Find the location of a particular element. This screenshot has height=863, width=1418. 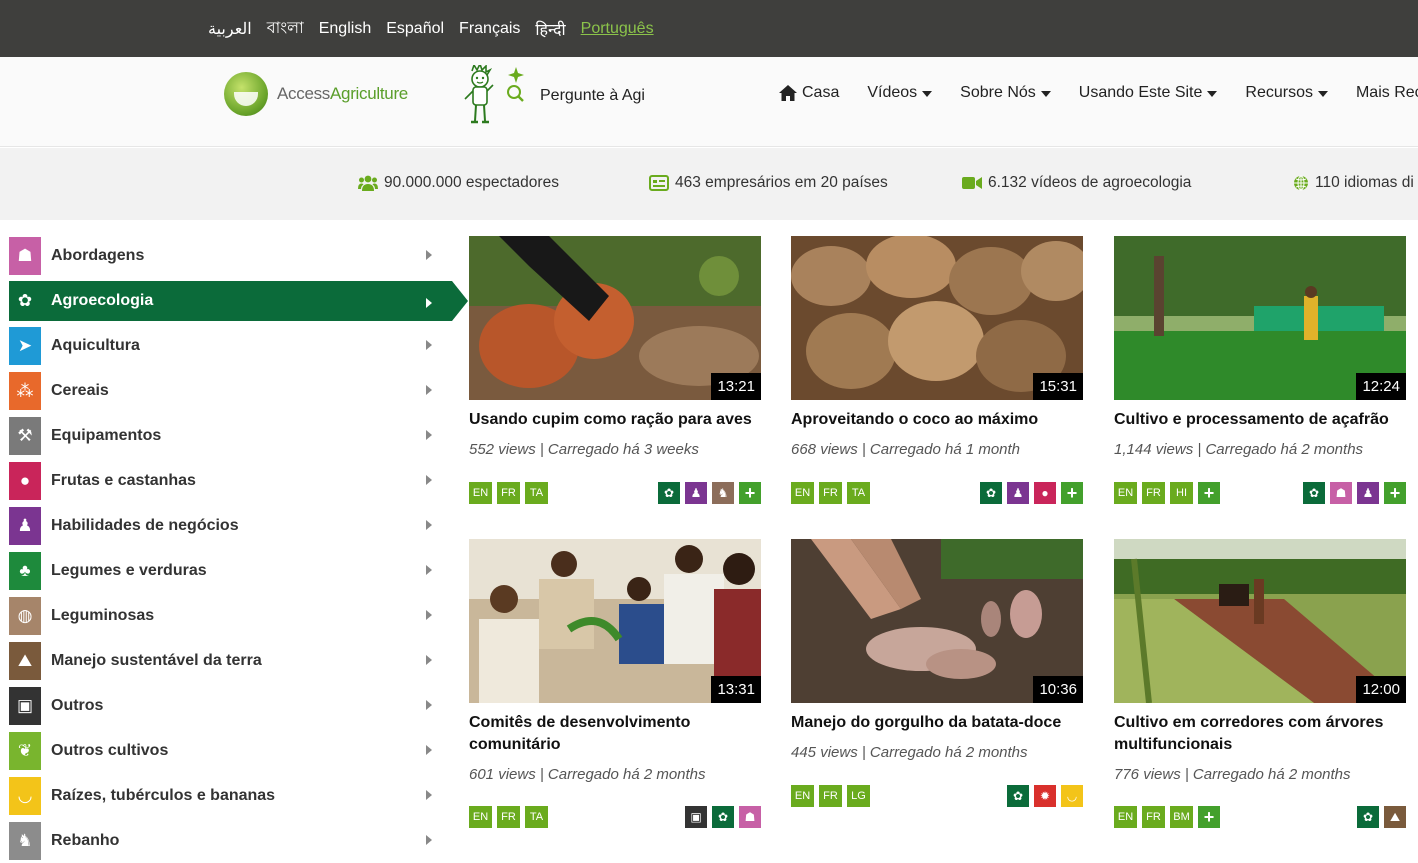

sidebar-category-manejo-sustent-vel-da-terra: ⛰ Manejo sustentável da terra is located at coordinates (239, 660).